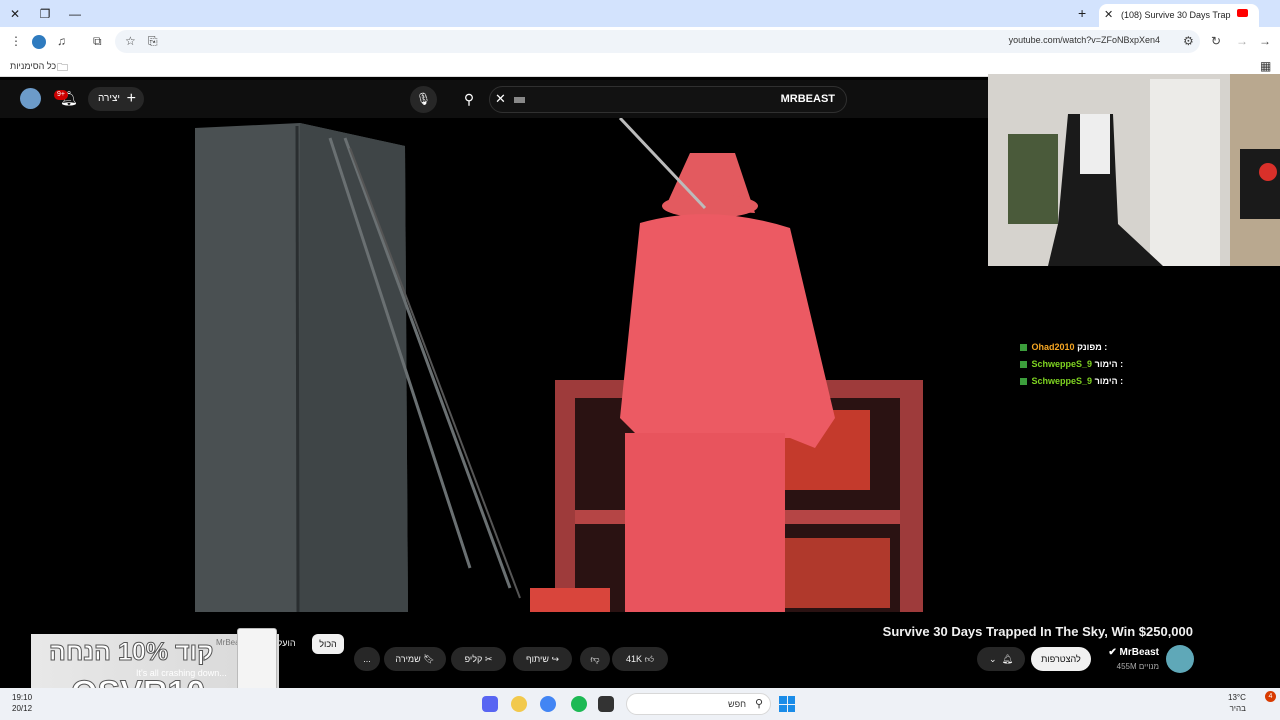  What do you see at coordinates (22, 703) in the screenshot?
I see `clock: 19:10 20/12` at bounding box center [22, 703].